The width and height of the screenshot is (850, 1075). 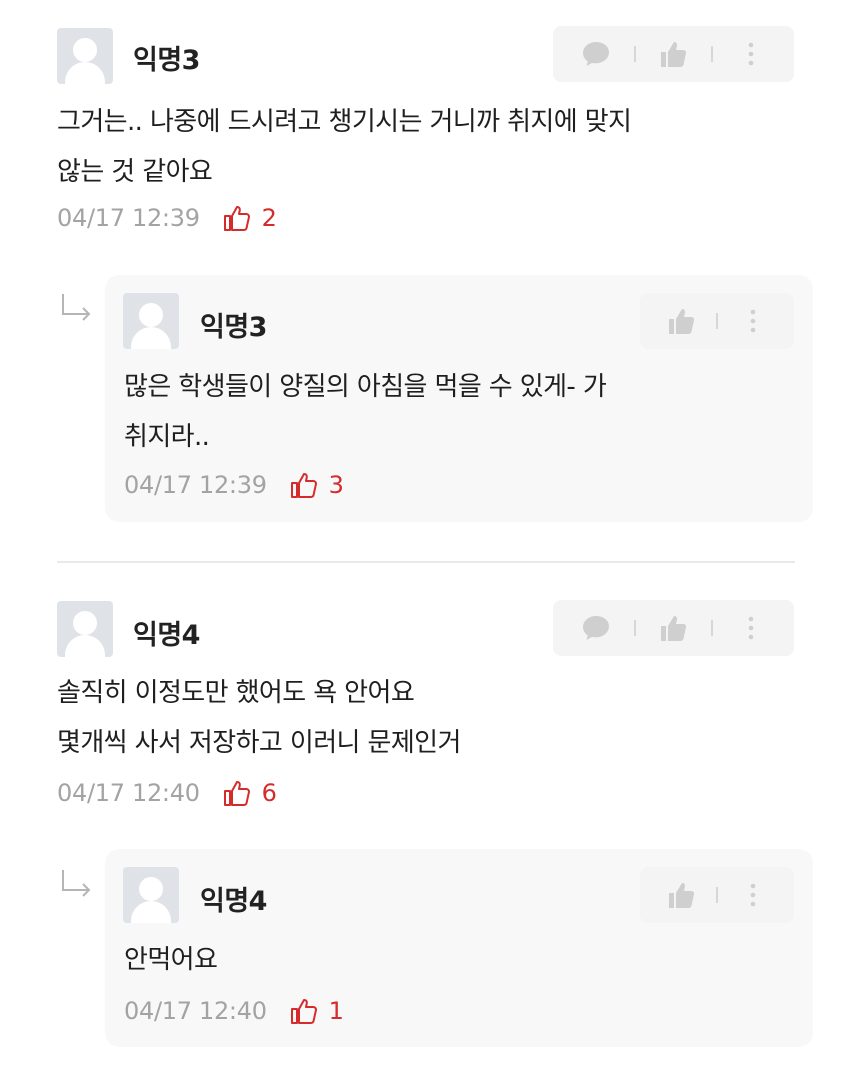 What do you see at coordinates (269, 793) in the screenshot?
I see `like-count: 6` at bounding box center [269, 793].